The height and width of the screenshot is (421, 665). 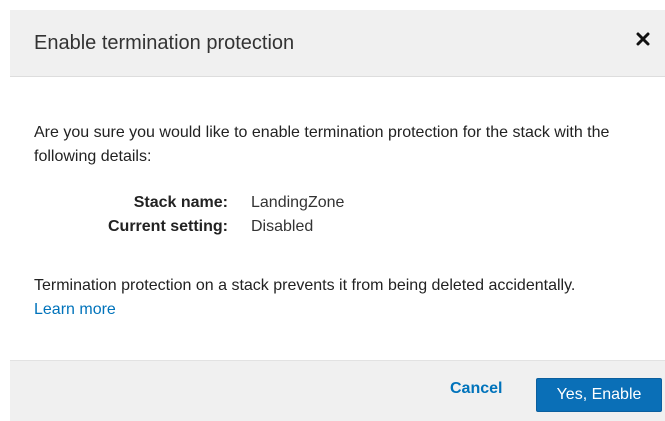 I want to click on learn-more-link: Learn more, so click(x=75, y=309).